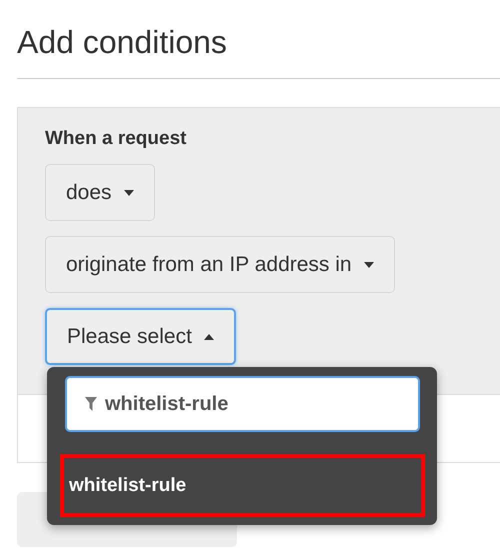  I want to click on filter-field: whitelist-rule, so click(242, 404).